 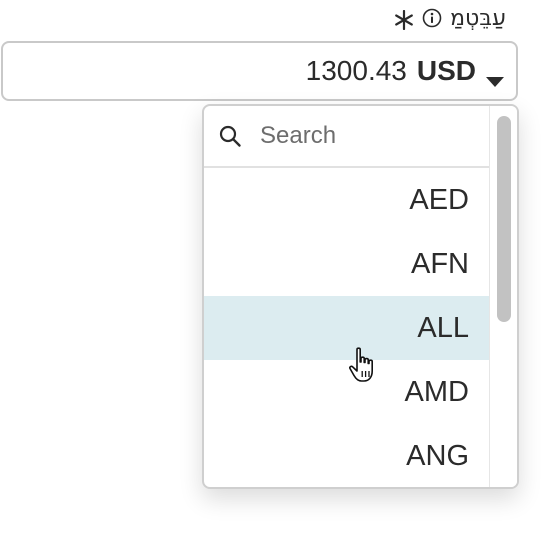 What do you see at coordinates (437, 455) in the screenshot?
I see `option-label: ANG` at bounding box center [437, 455].